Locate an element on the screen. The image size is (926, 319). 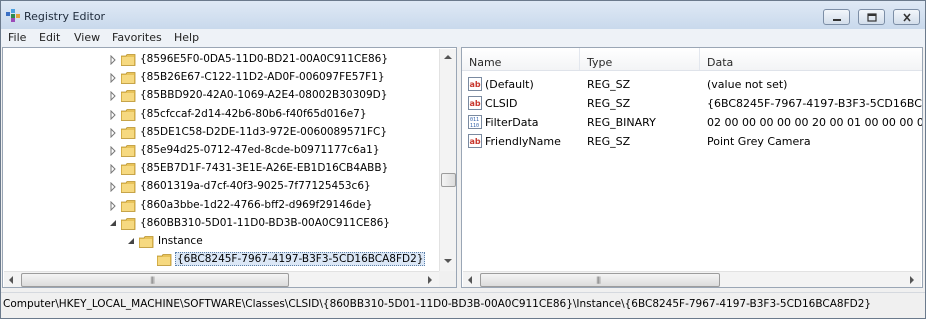
minimize-button is located at coordinates (836, 17).